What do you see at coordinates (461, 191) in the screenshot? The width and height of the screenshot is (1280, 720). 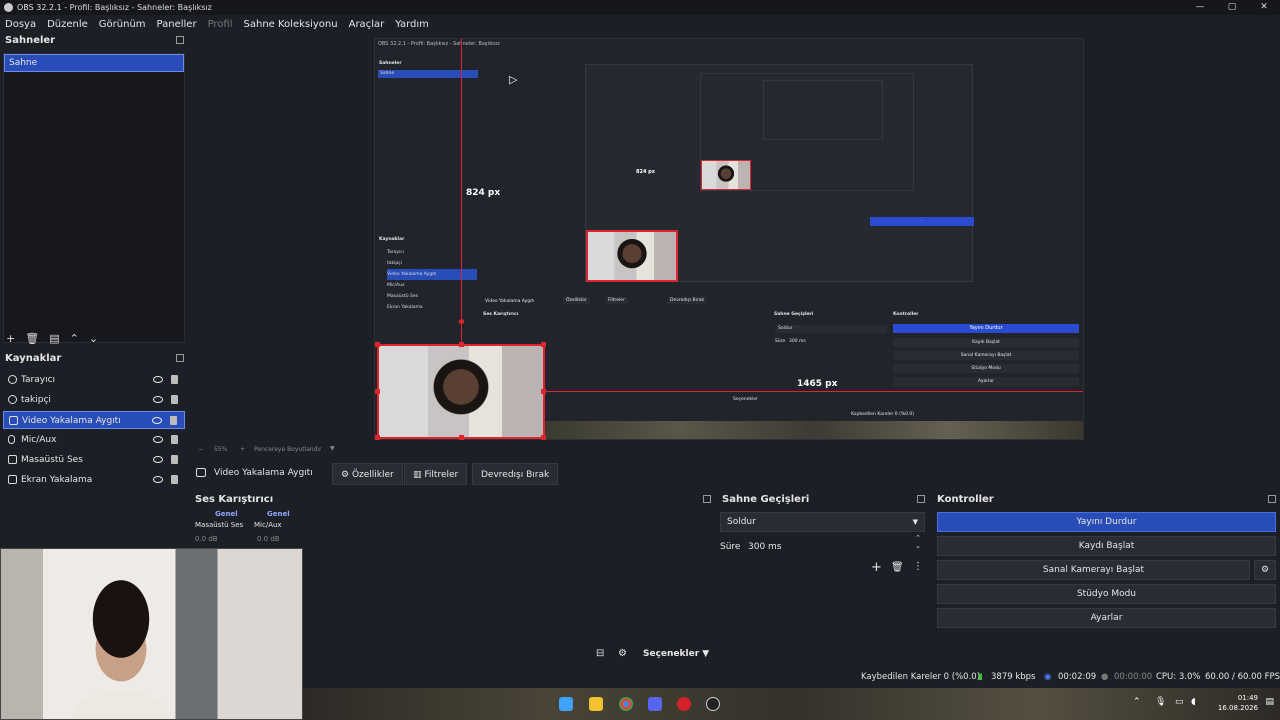 I see `height-guide-line` at bounding box center [461, 191].